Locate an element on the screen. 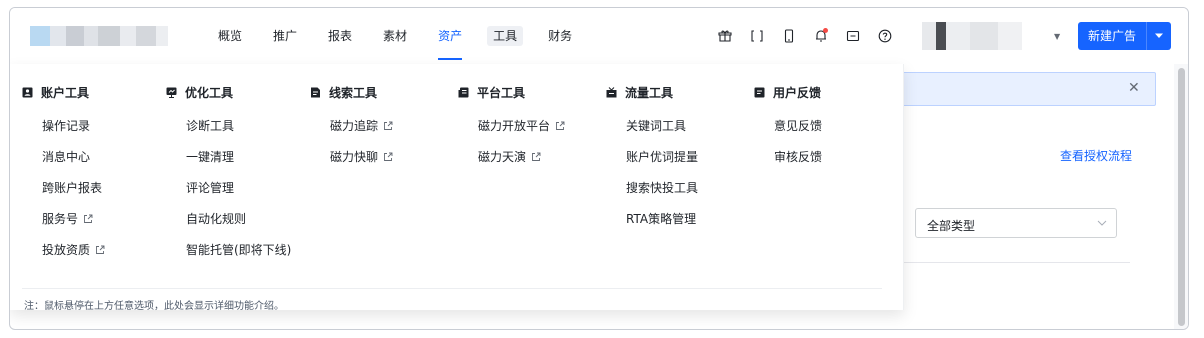 The image size is (1204, 338). new-ad-button: 新建广告 is located at coordinates (1124, 36).